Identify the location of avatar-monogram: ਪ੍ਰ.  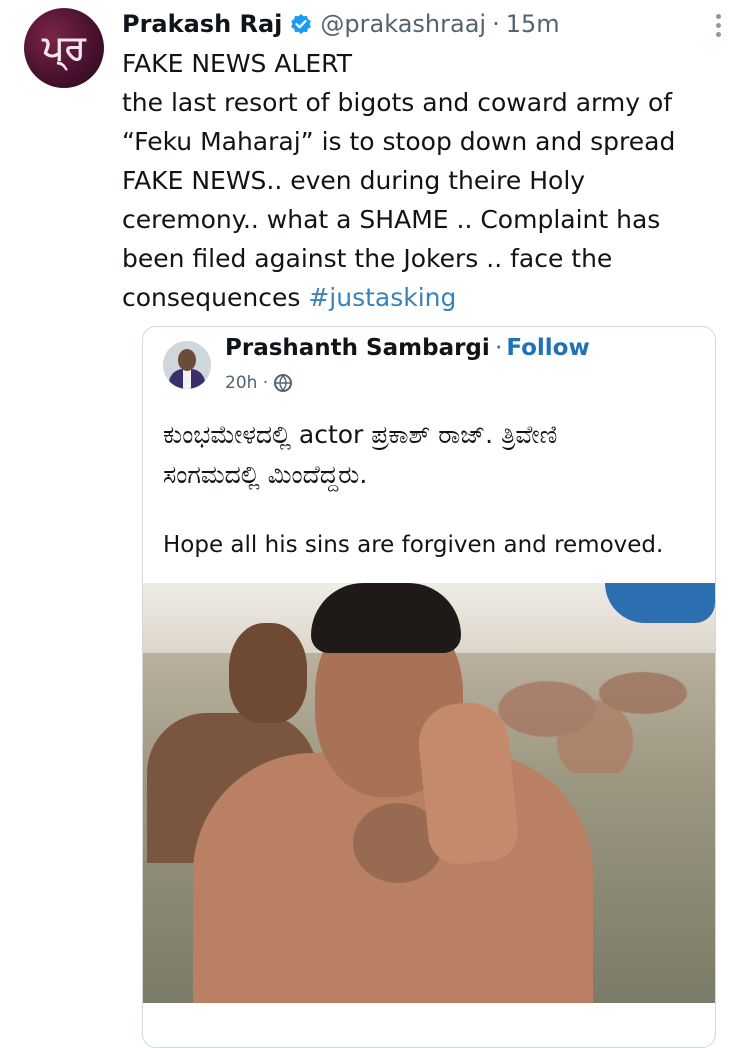
(64, 48).